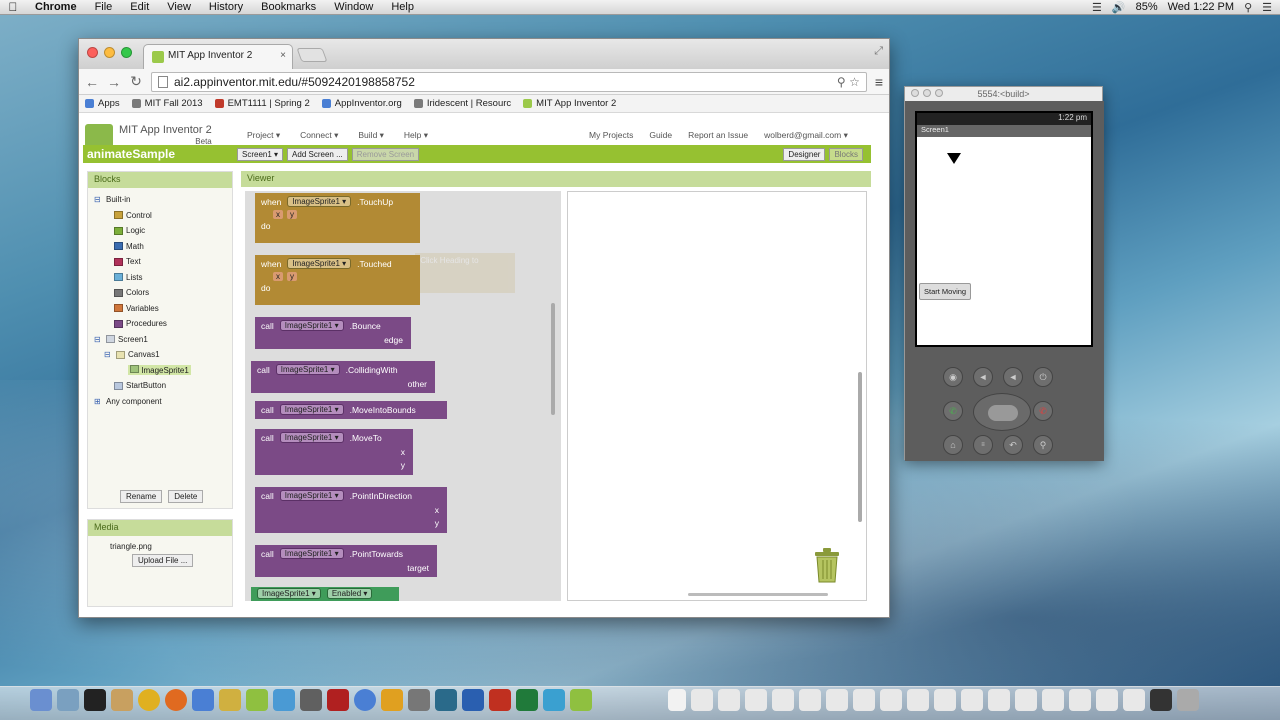 The width and height of the screenshot is (1280, 720). I want to click on menu-history: History, so click(226, 7).